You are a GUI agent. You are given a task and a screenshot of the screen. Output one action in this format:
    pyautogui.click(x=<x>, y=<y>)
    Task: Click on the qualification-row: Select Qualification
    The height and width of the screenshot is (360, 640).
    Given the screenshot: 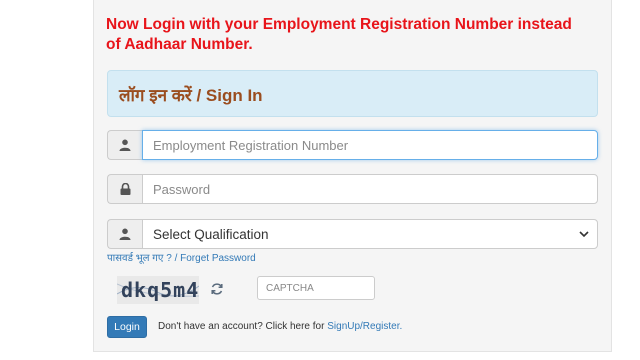 What is the action you would take?
    pyautogui.click(x=352, y=234)
    